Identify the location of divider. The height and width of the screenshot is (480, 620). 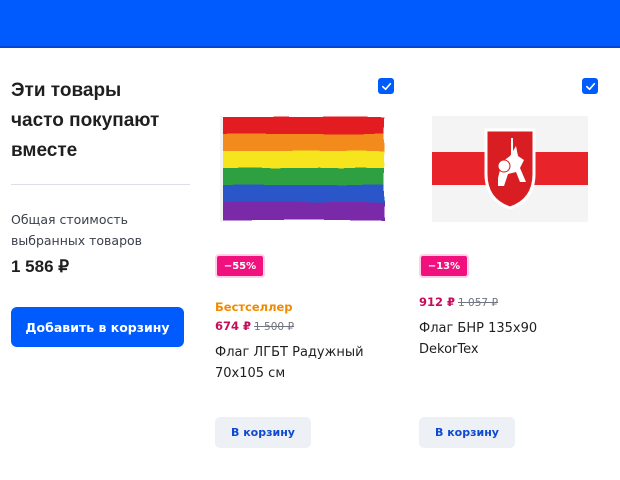
(100, 184).